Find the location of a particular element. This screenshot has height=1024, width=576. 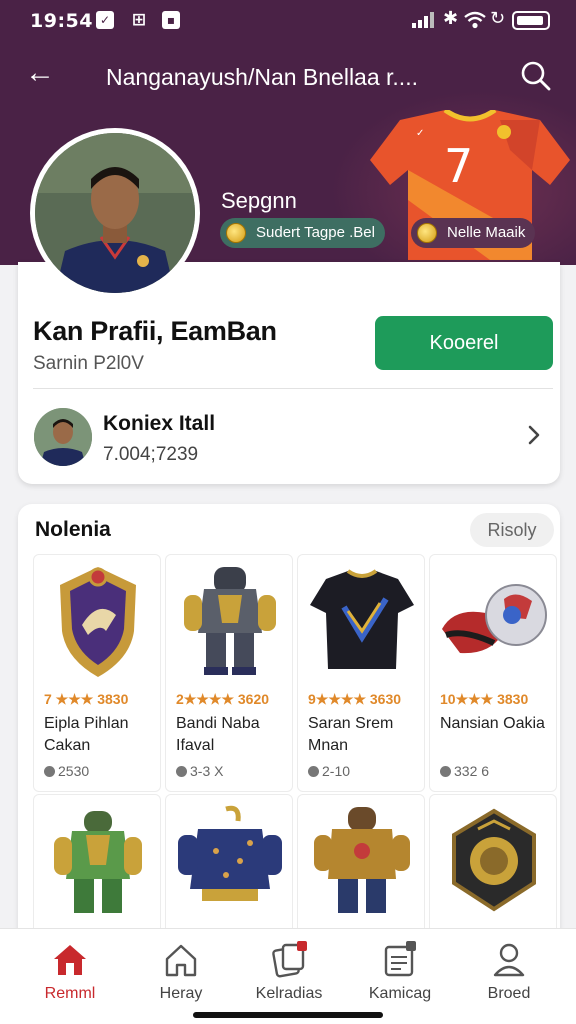

cards-icon is located at coordinates (289, 959).